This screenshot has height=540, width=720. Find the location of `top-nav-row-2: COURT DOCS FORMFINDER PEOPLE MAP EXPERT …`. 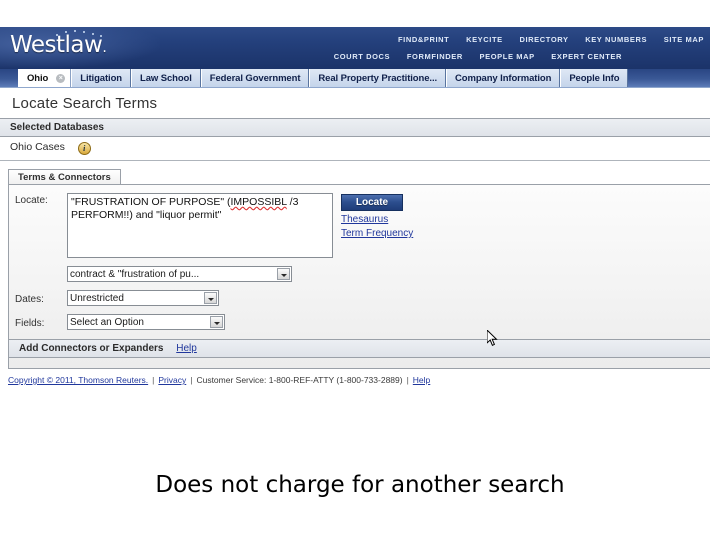

top-nav-row-2: COURT DOCS FORMFINDER PEOPLE MAP EXPERT … is located at coordinates (471, 56).